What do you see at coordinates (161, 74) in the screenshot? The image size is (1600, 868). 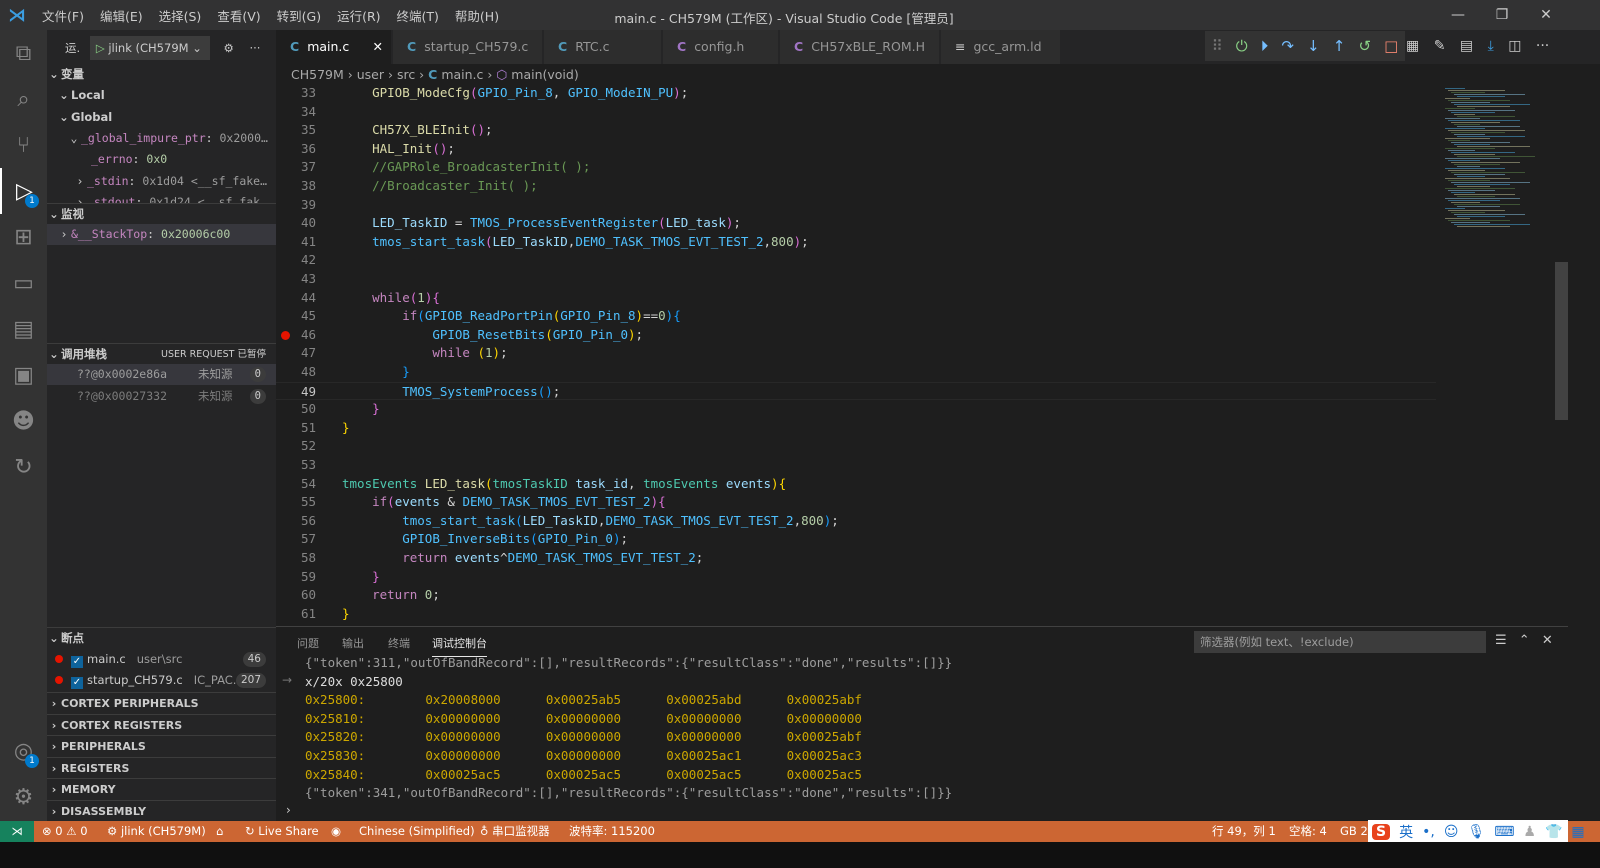 I see `variables-header: ⌄ 变量` at bounding box center [161, 74].